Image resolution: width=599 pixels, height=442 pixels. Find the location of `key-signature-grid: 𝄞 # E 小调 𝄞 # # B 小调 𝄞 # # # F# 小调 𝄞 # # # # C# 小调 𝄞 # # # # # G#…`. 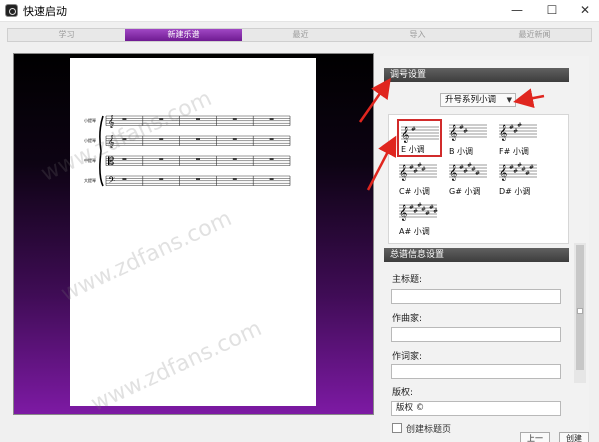

key-signature-grid: 𝄞 # E 小调 𝄞 # # B 小调 𝄞 # # # F# 小调 𝄞 # # # # C# 小调 𝄞 # # # # # G#… is located at coordinates (478, 179).